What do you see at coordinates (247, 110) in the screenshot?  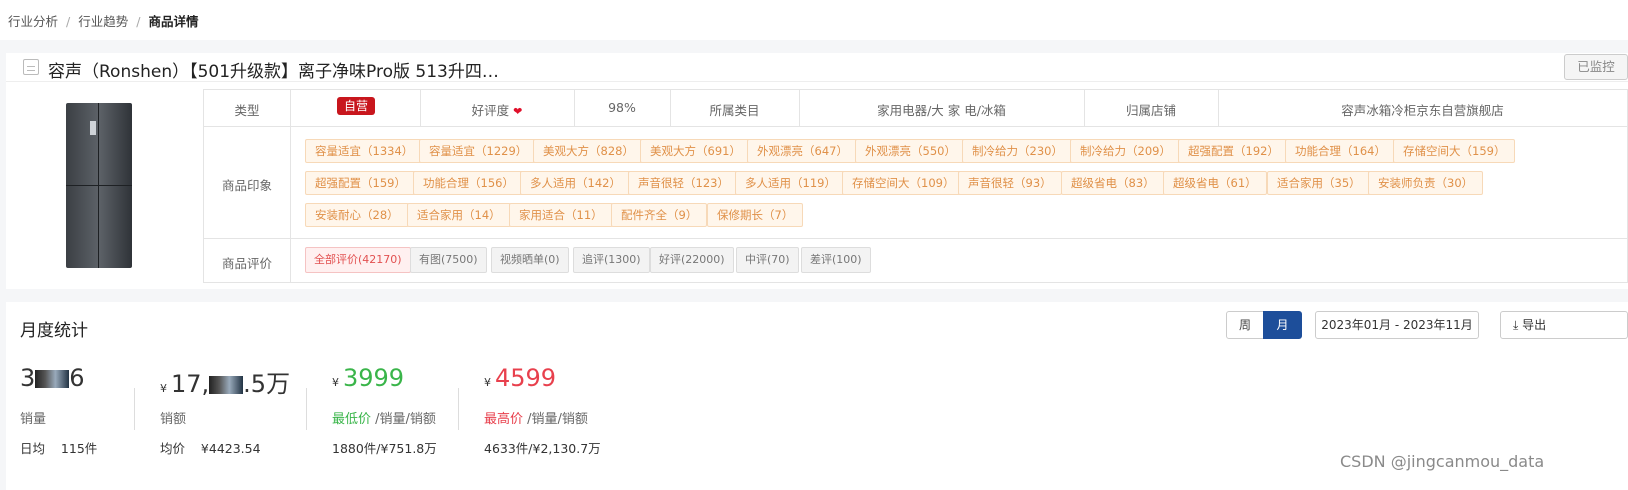 I see `type-label: 类型` at bounding box center [247, 110].